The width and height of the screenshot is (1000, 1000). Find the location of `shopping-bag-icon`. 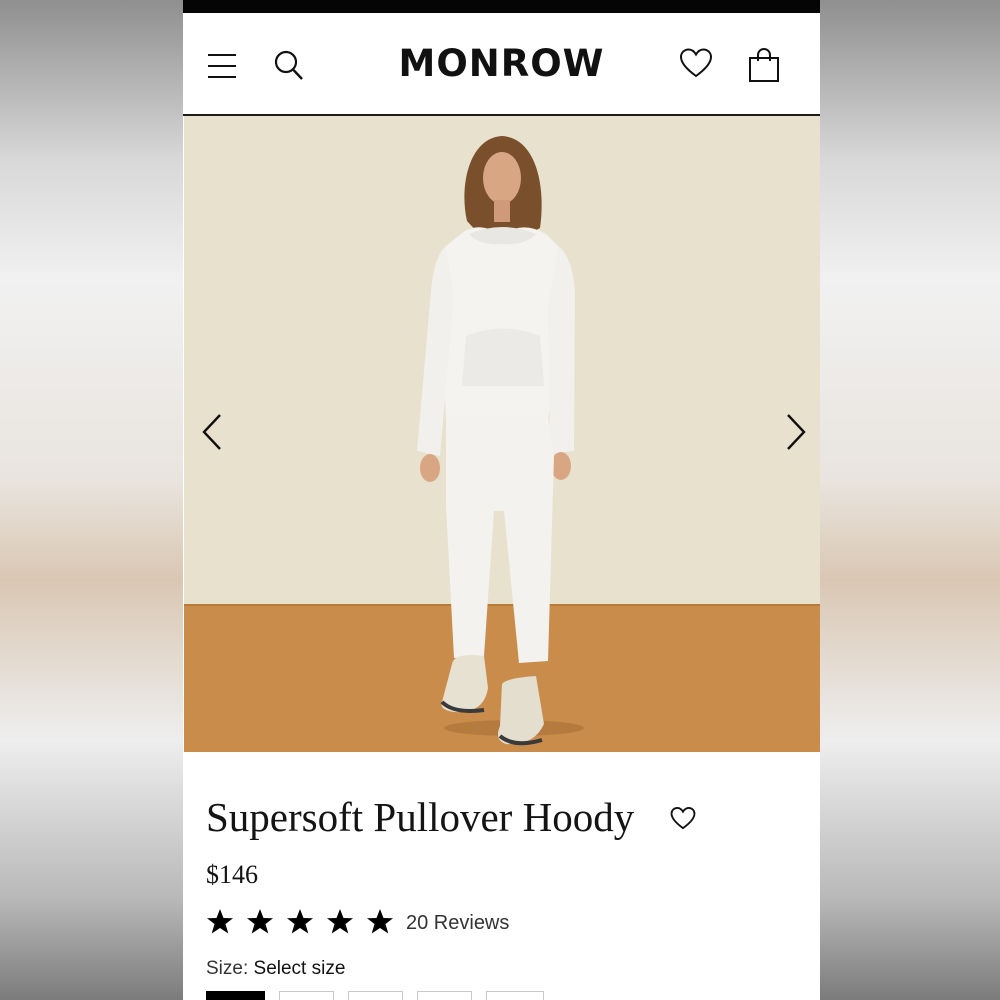

shopping-bag-icon is located at coordinates (764, 64).